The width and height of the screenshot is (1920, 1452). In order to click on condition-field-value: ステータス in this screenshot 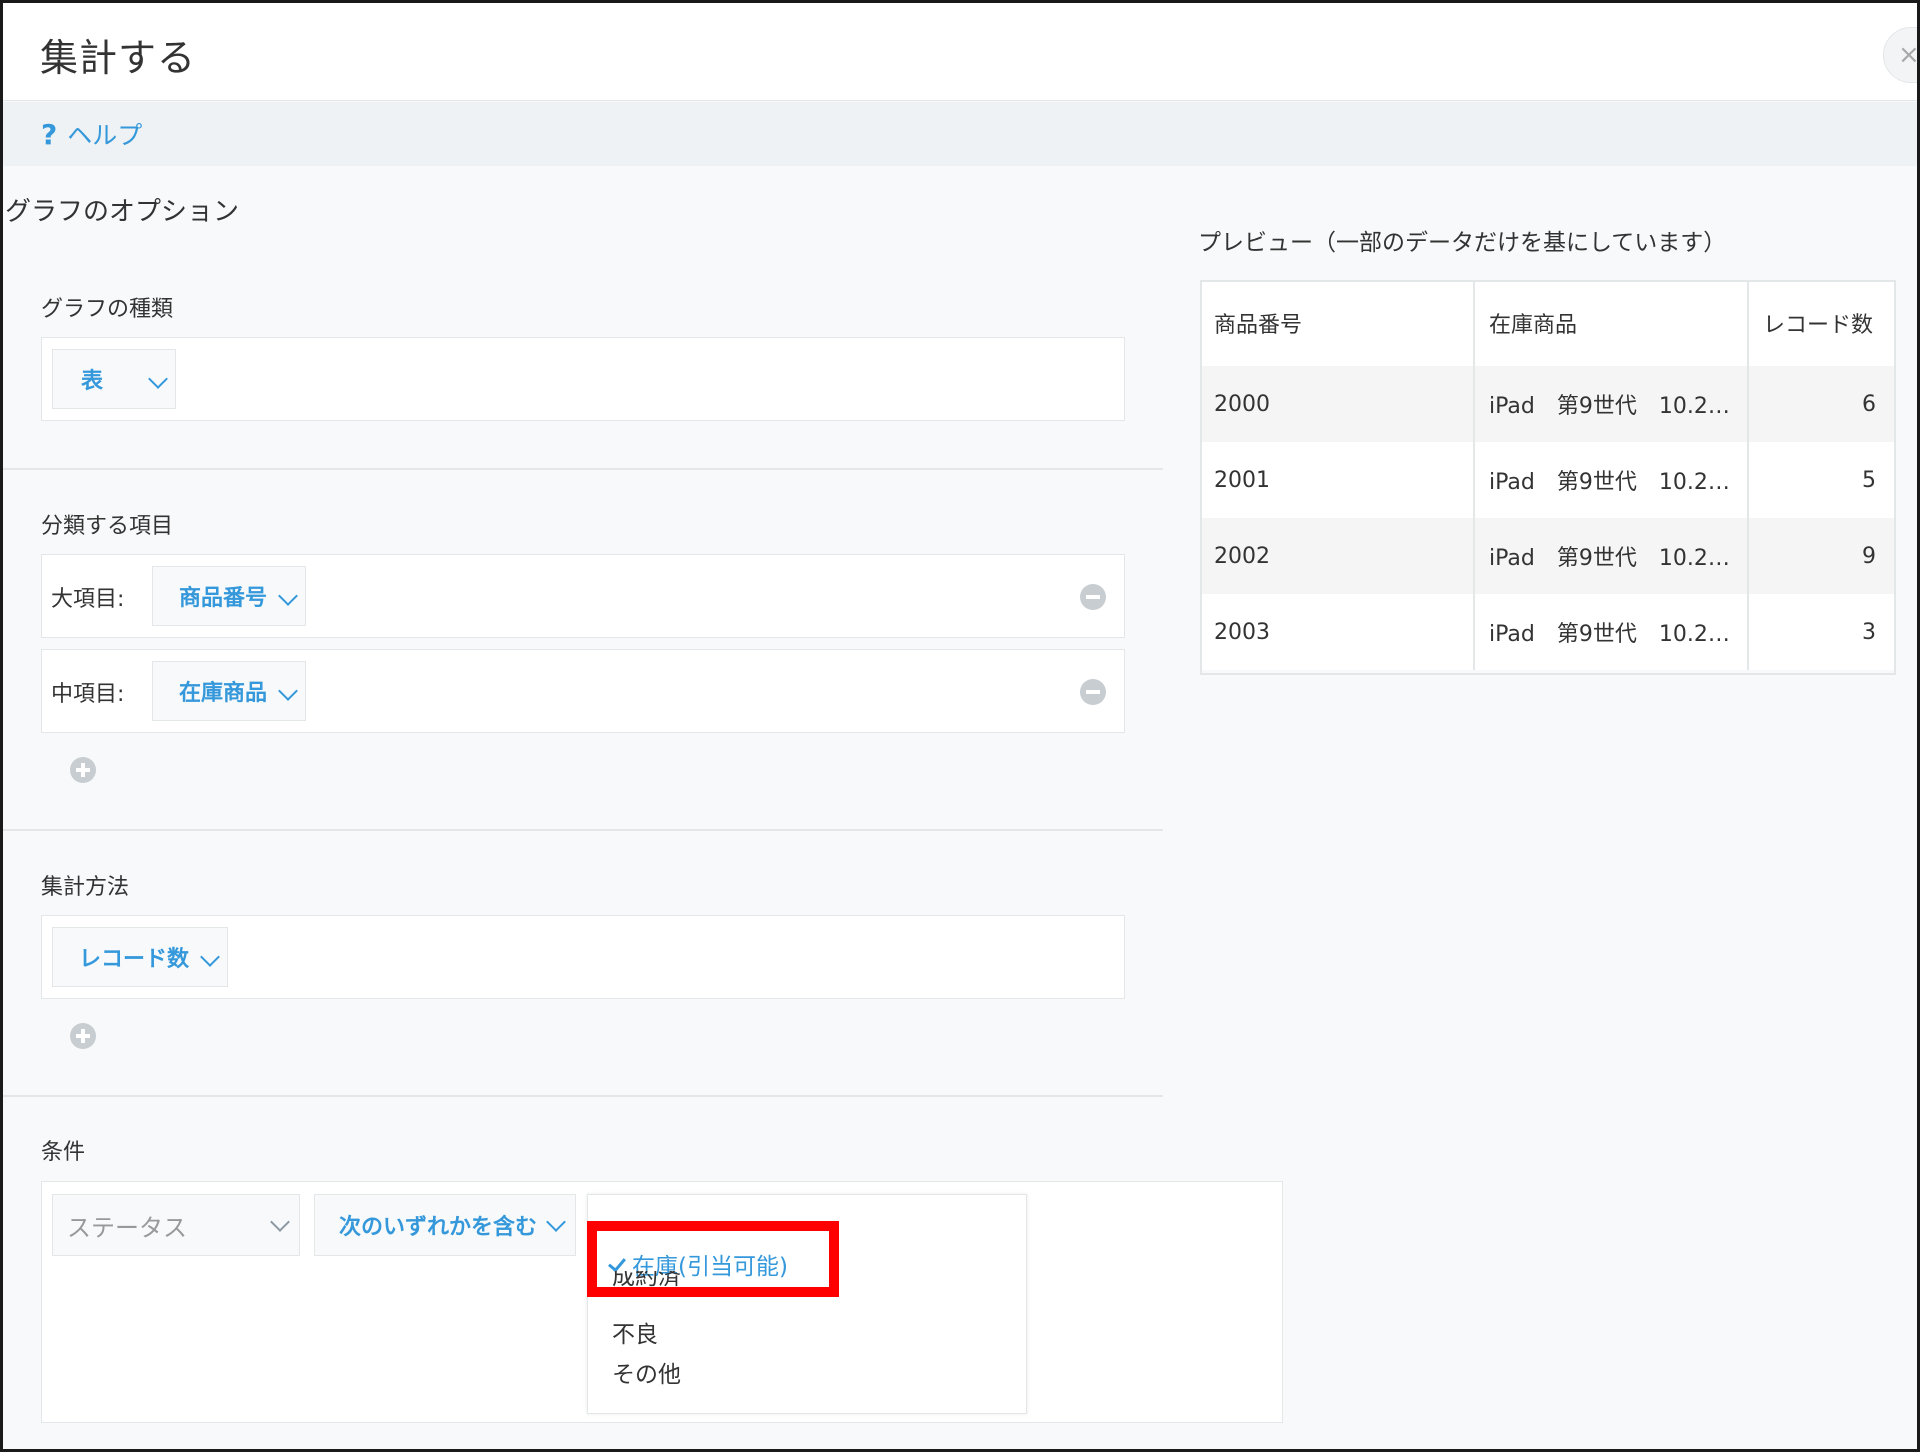, I will do `click(127, 1227)`.